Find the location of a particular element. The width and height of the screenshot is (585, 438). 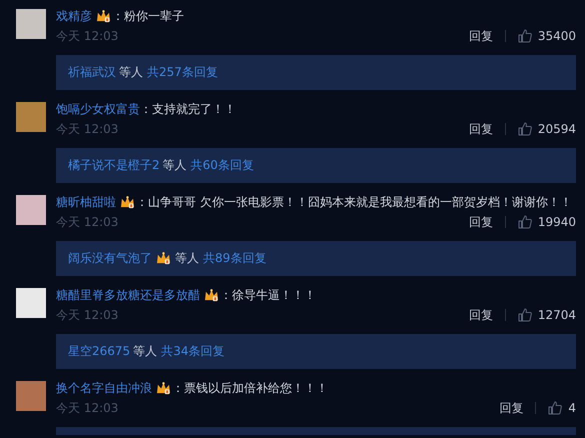

username-link: 糖昕柚甜啦 is located at coordinates (86, 202).